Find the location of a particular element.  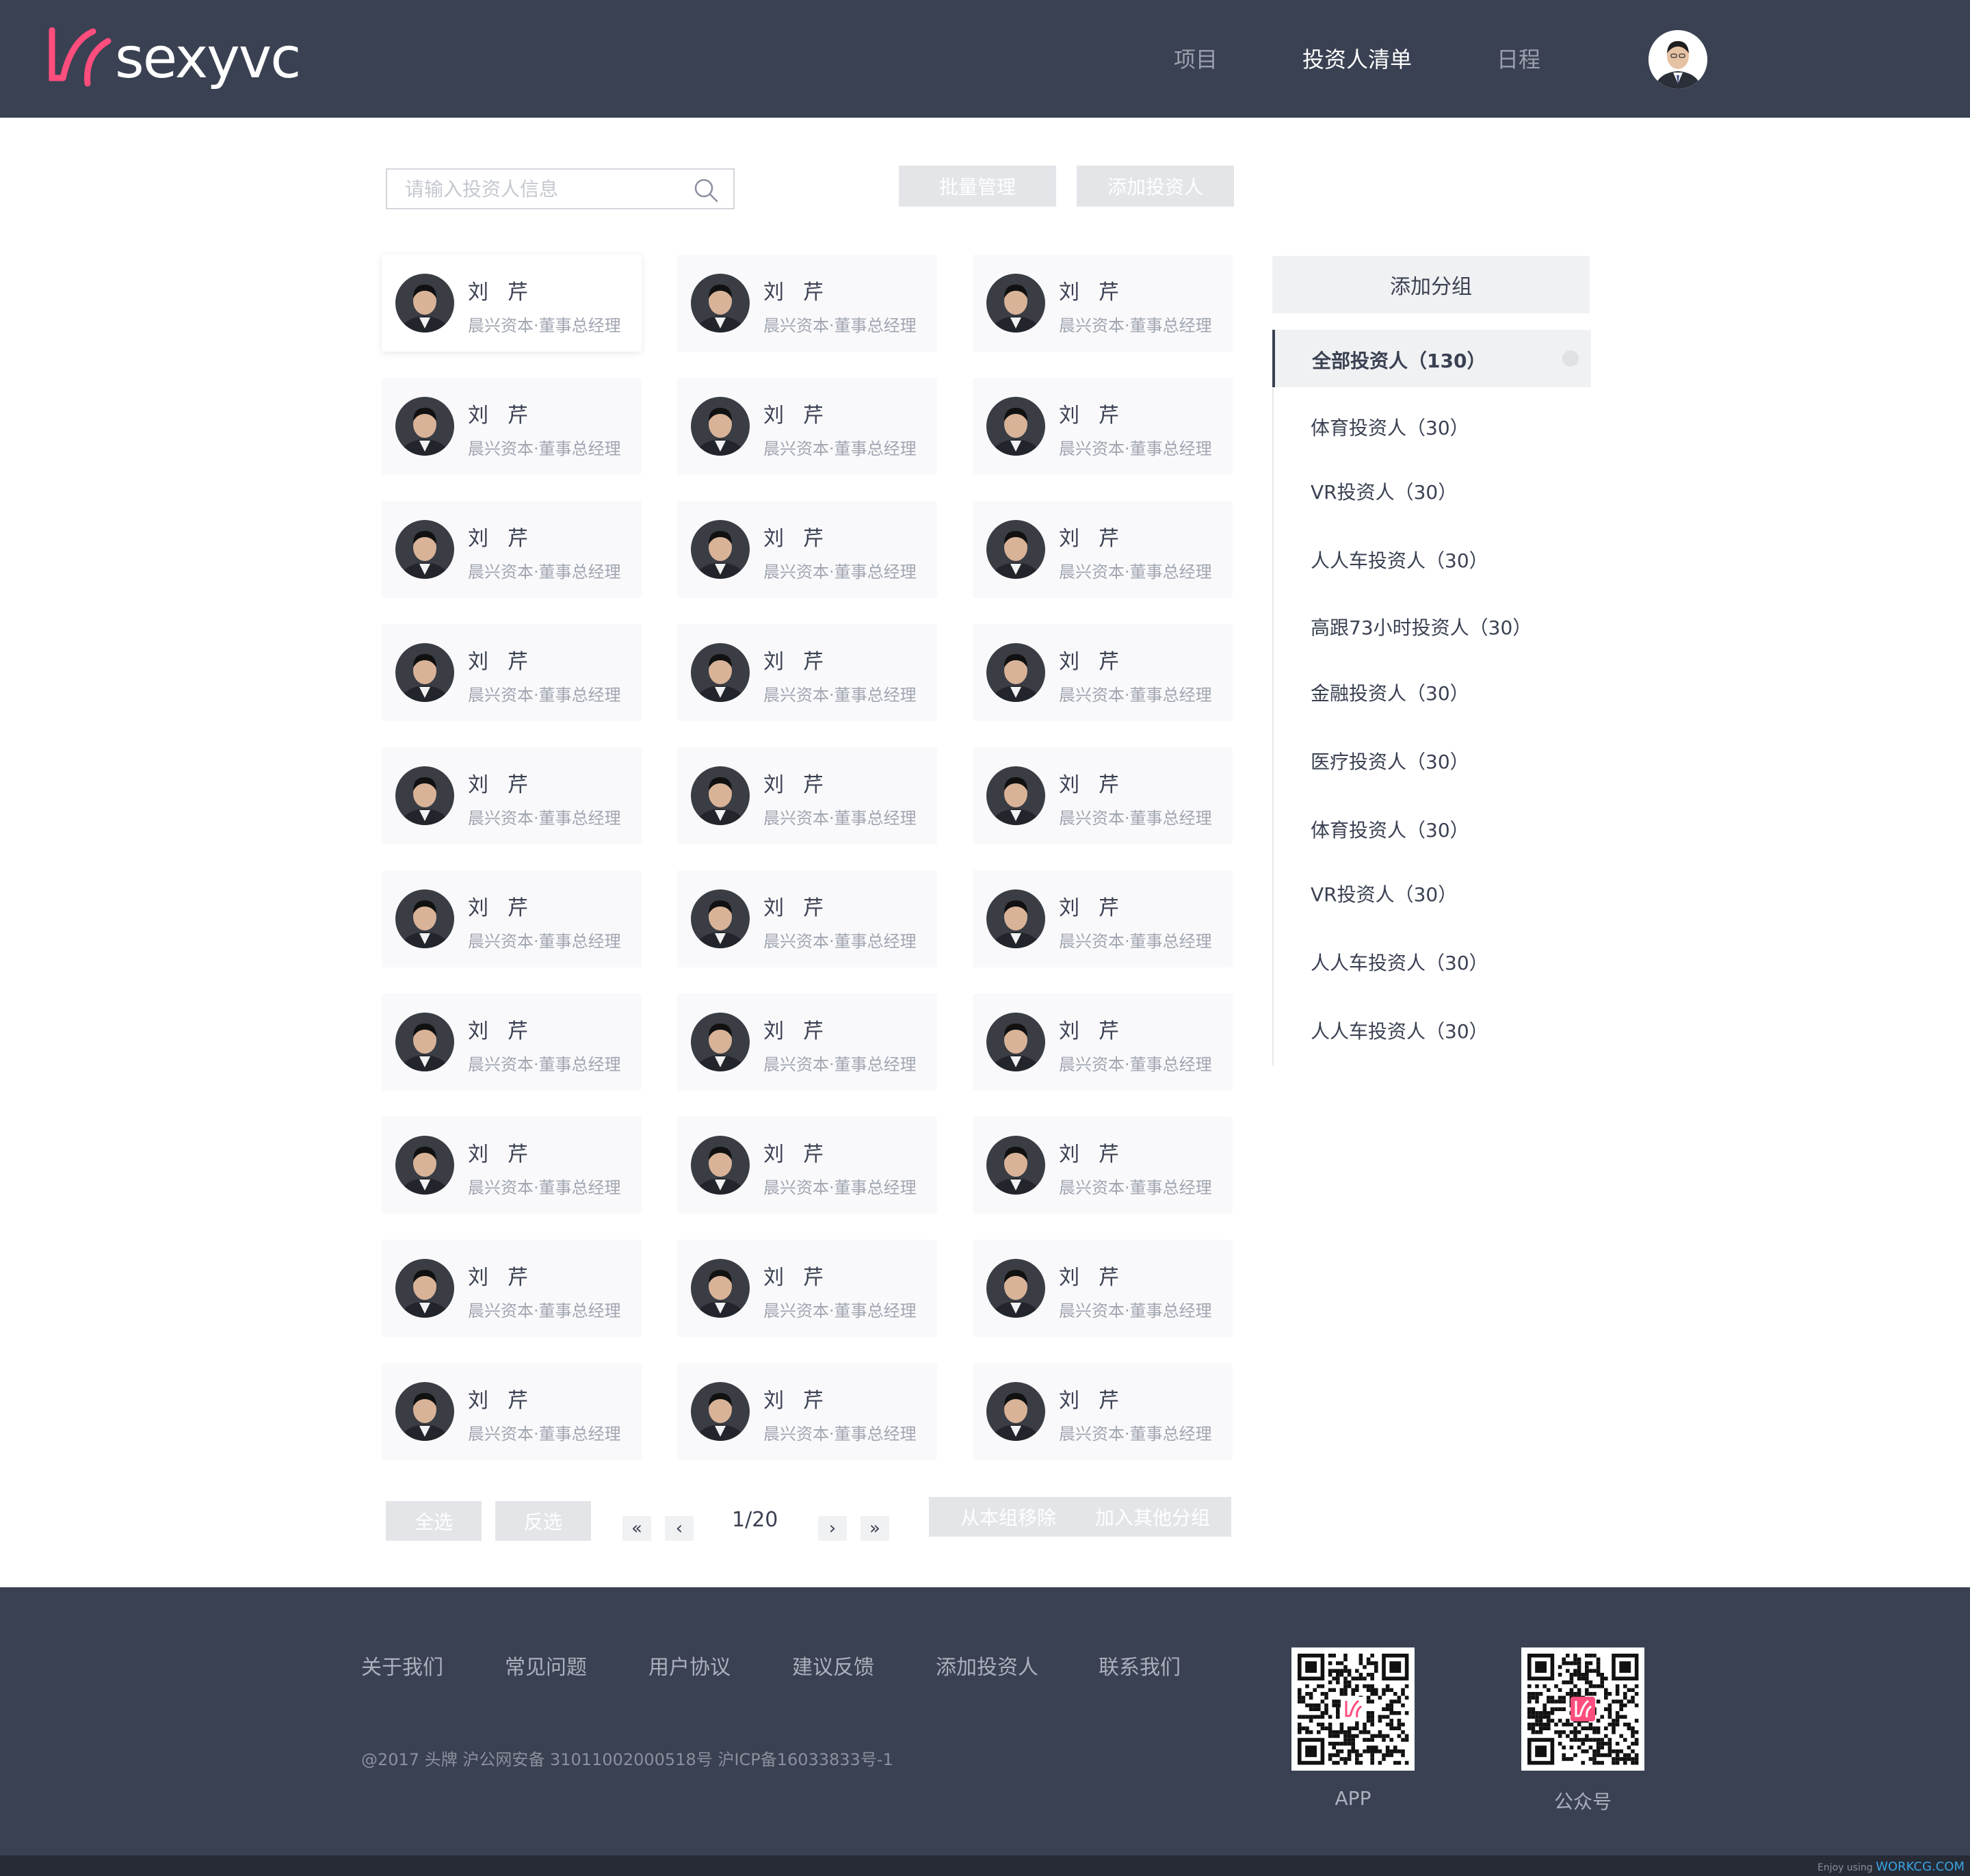

add-group-button: 添加分组 is located at coordinates (1431, 284).